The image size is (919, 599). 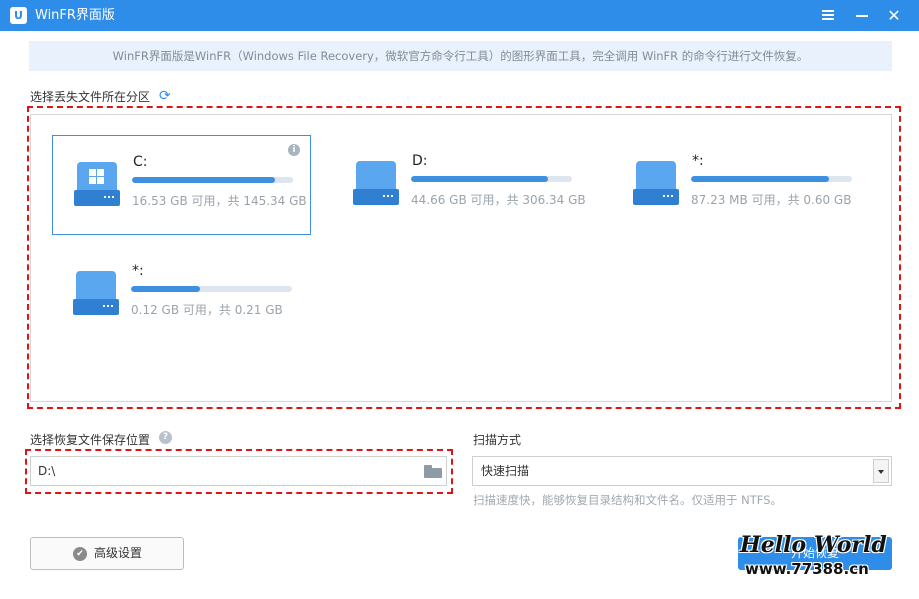 I want to click on system-disk-icon, so click(x=97, y=185).